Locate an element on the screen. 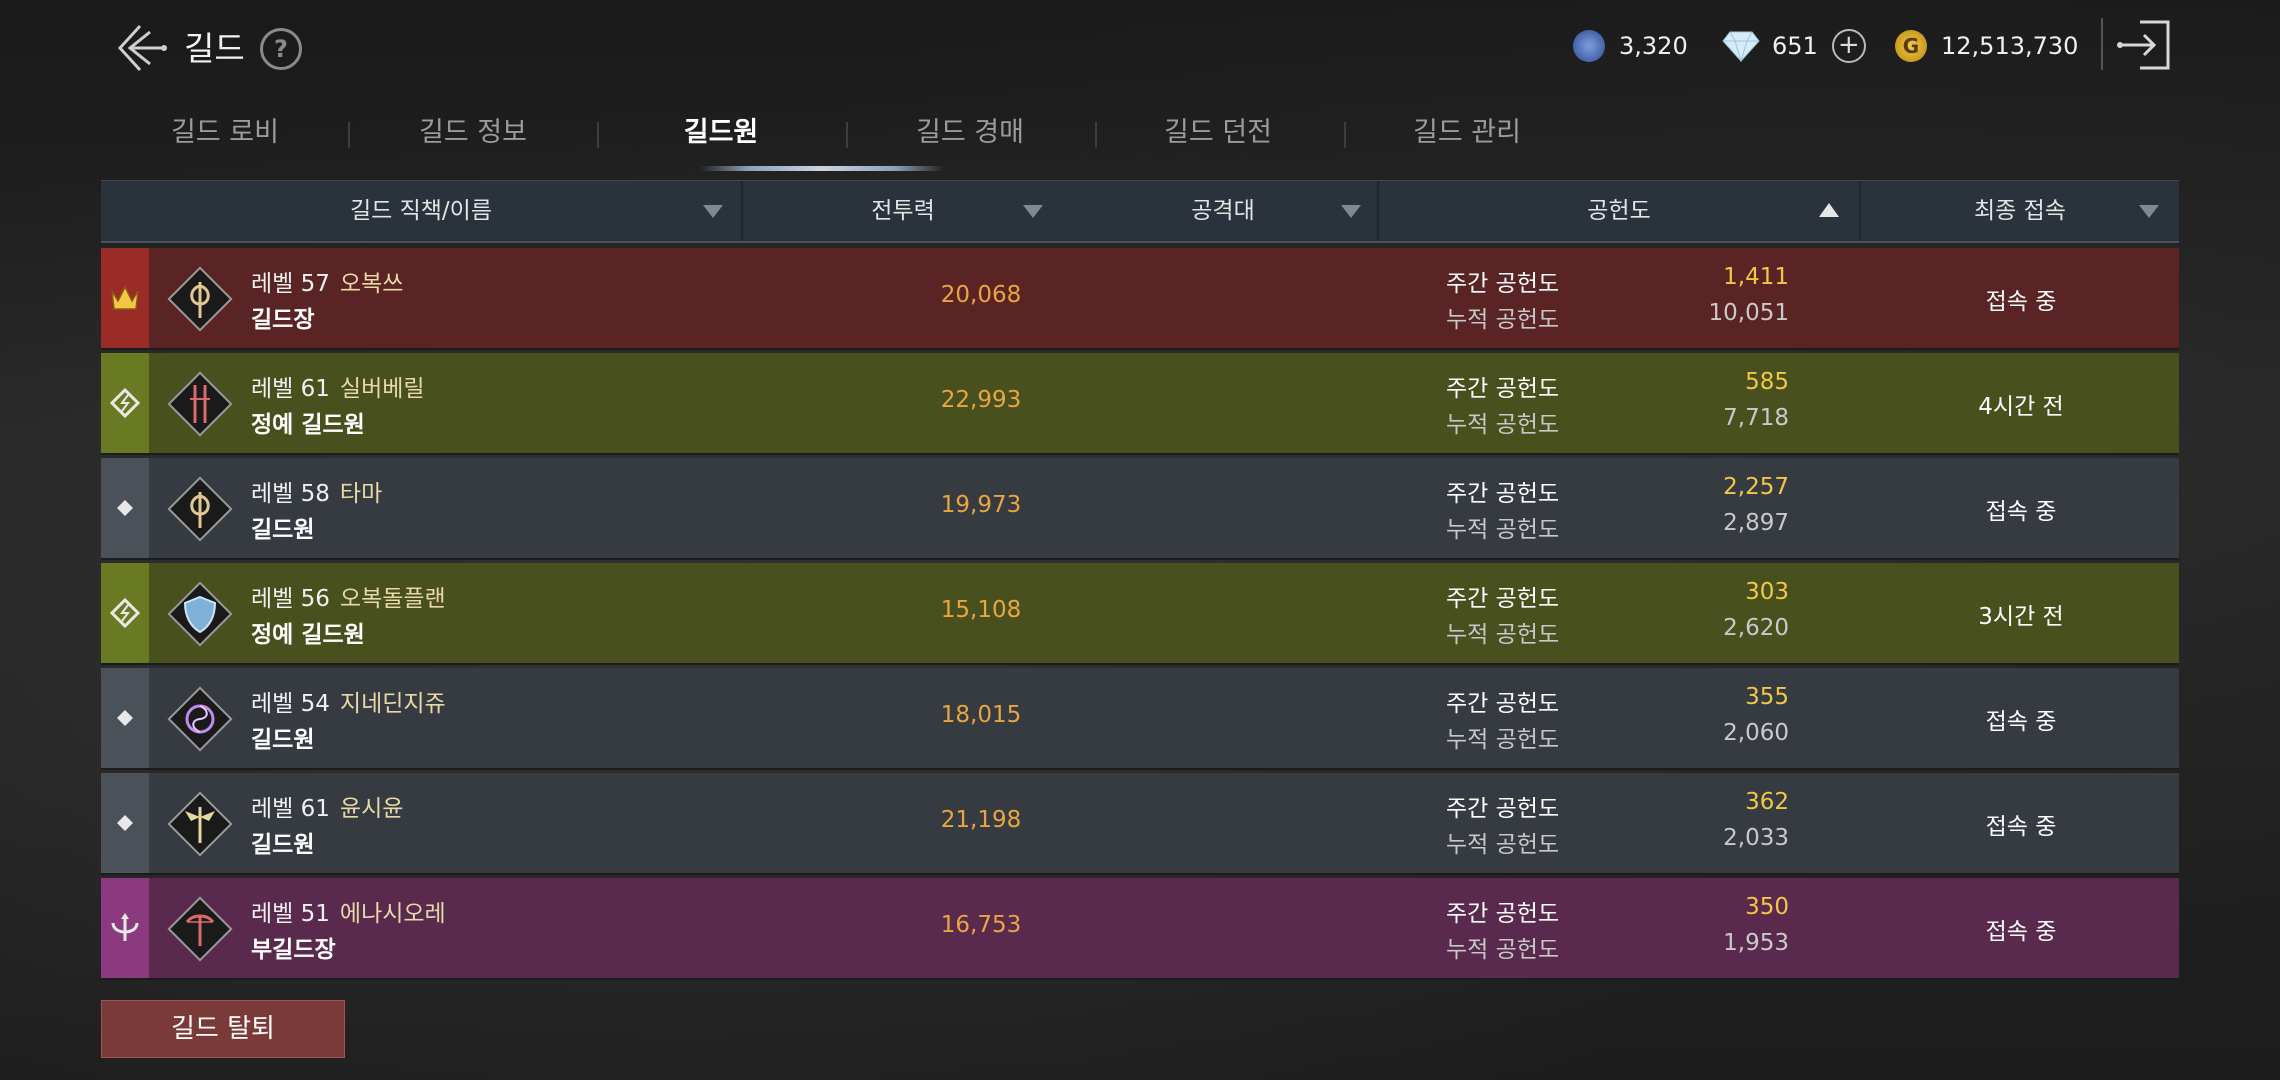 This screenshot has width=2280, height=1080. sort-up-icon is located at coordinates (1829, 210).